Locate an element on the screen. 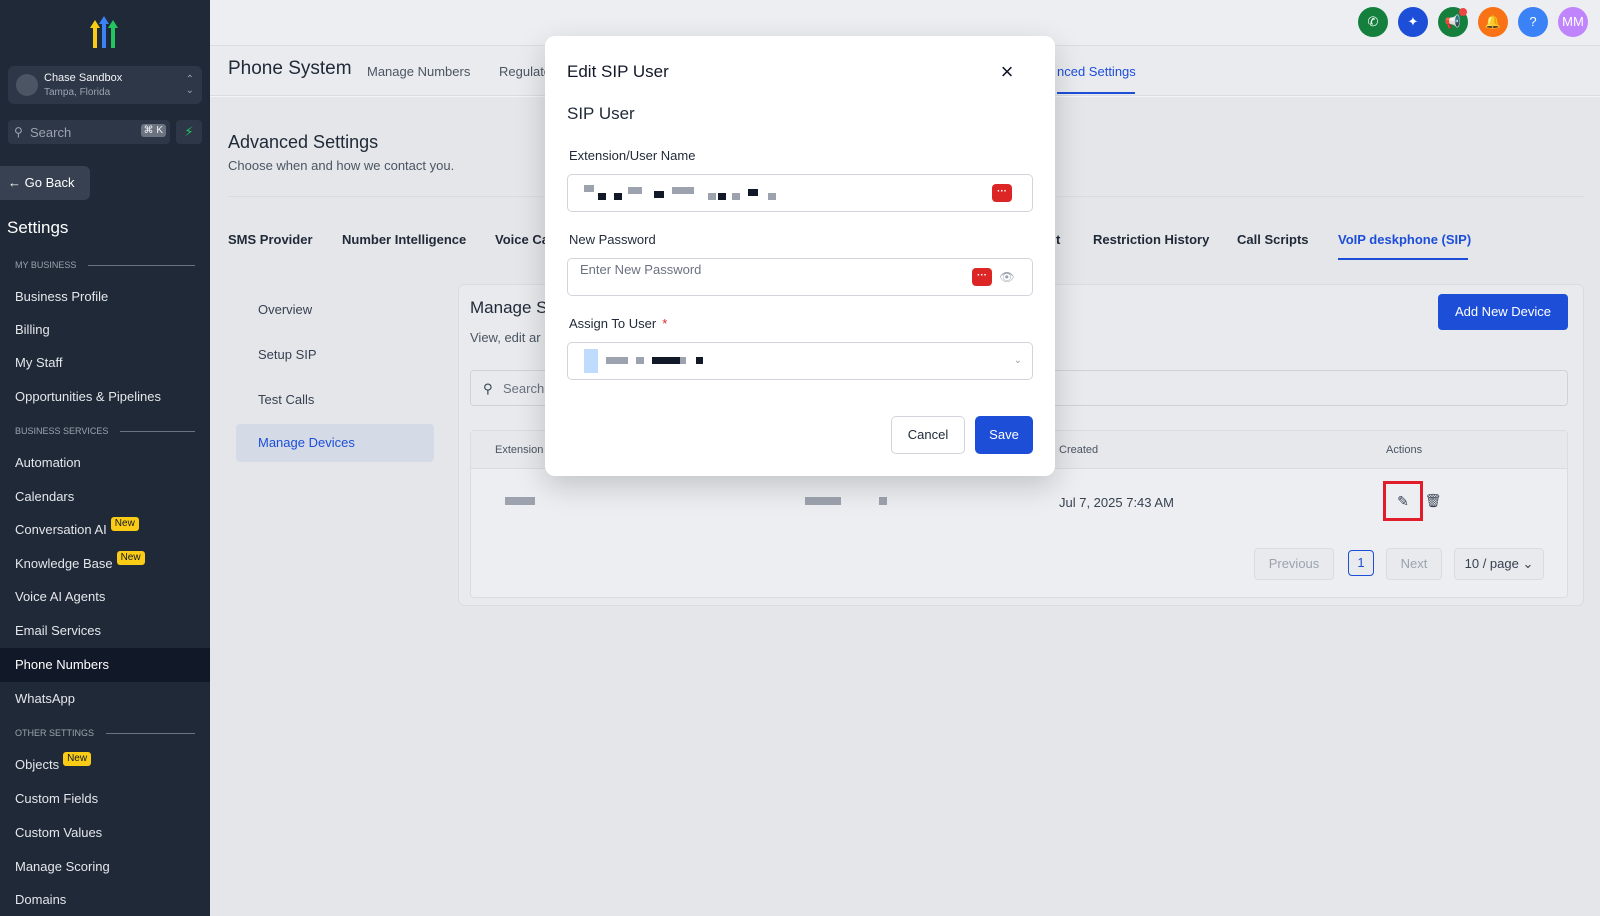 Image resolution: width=1600 pixels, height=916 pixels. assign-user-label: Assign To User * is located at coordinates (618, 323).